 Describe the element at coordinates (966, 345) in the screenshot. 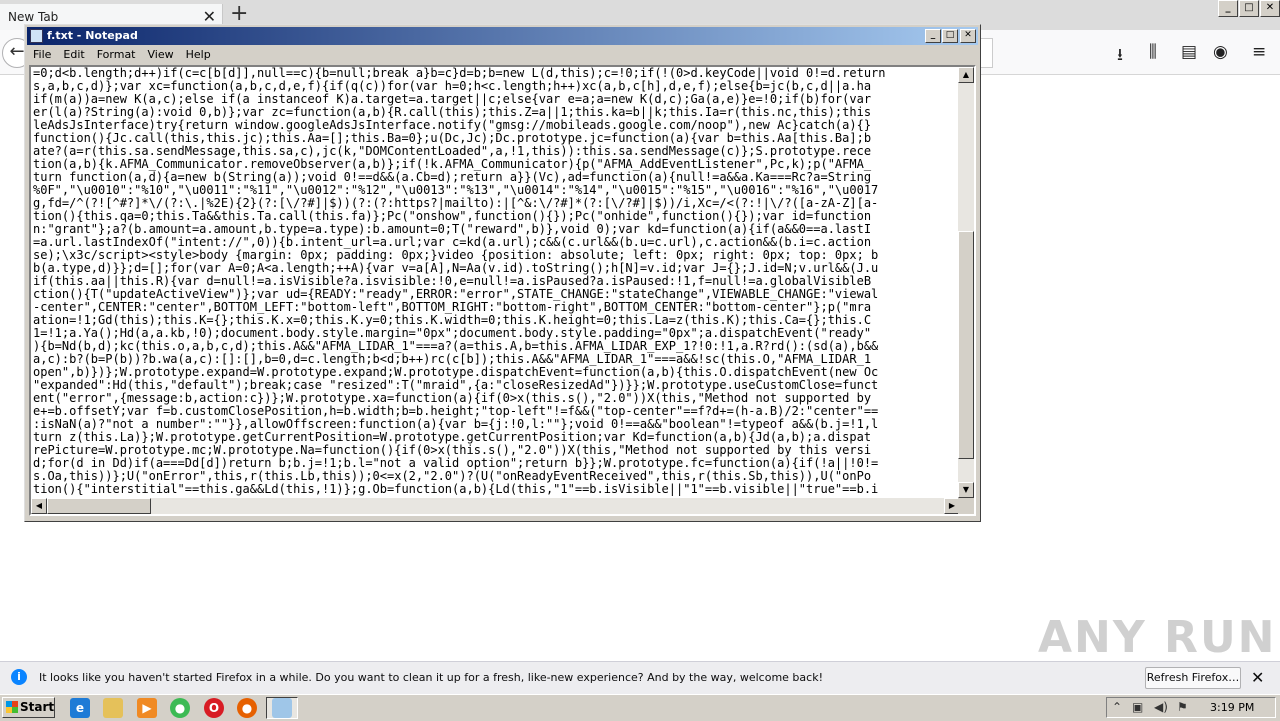

I see `vertical-scroll-thumb` at that location.